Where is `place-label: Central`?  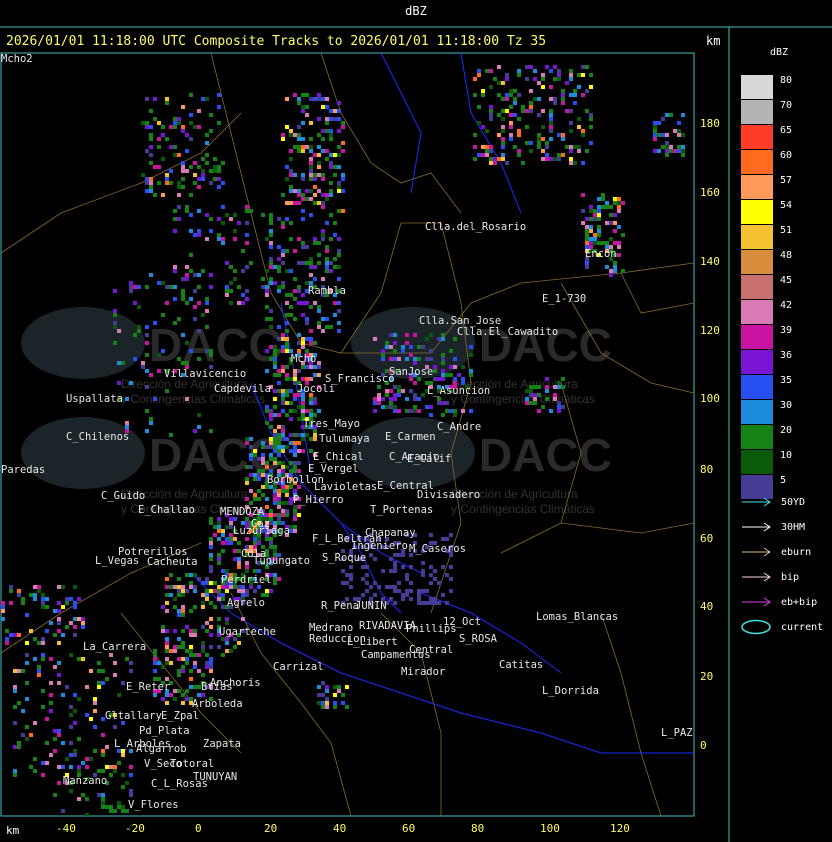 place-label: Central is located at coordinates (431, 650).